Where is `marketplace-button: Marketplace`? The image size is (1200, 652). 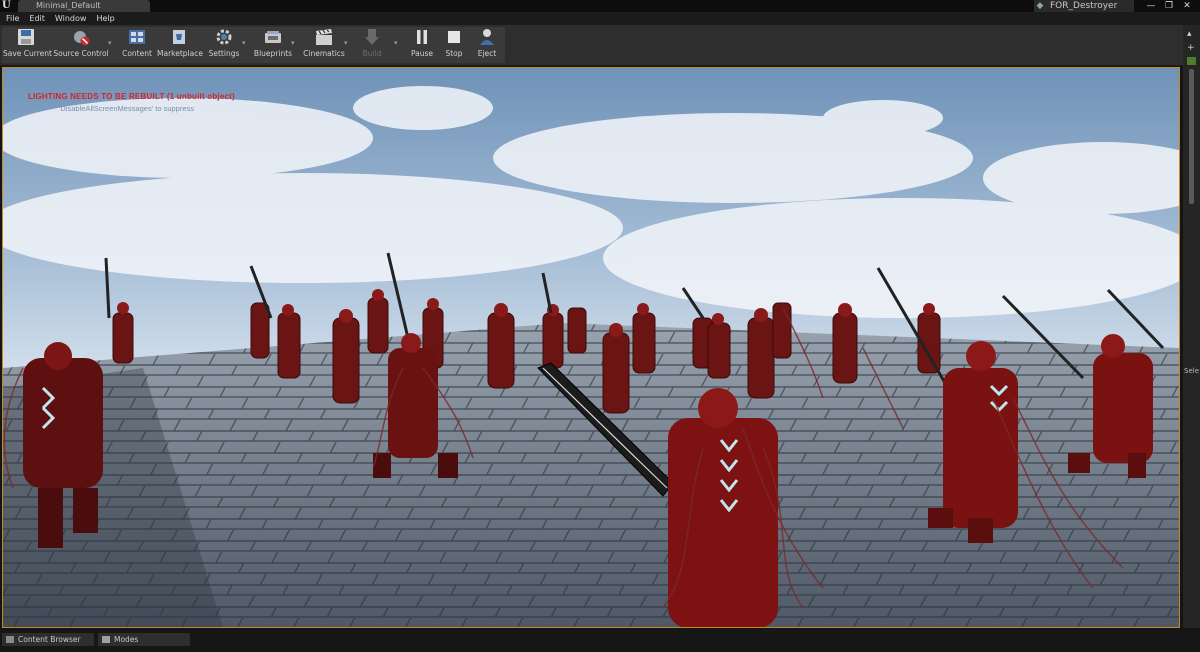 marketplace-button: Marketplace is located at coordinates (180, 43).